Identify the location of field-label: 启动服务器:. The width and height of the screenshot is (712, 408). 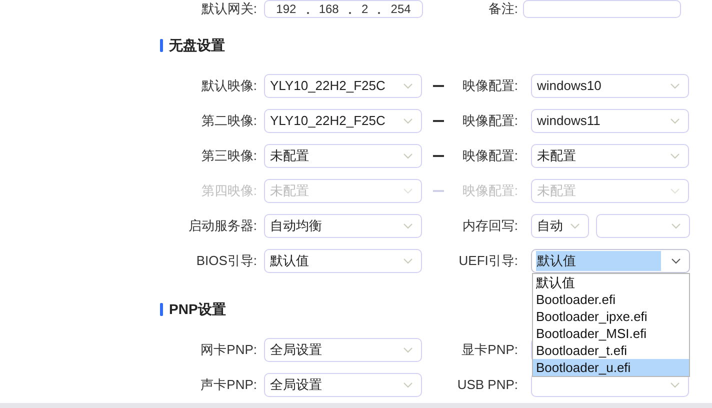
(222, 226).